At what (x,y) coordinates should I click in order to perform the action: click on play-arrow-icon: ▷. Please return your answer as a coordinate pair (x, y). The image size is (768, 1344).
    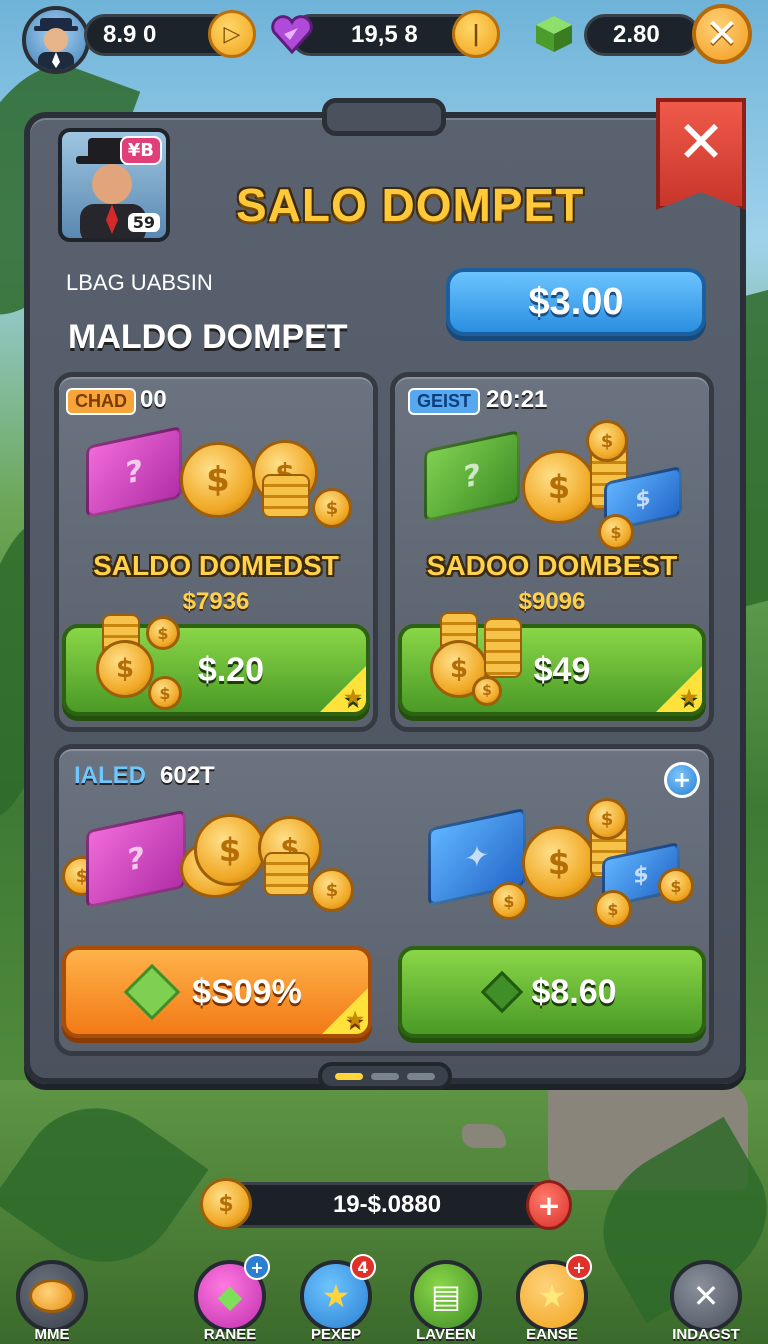
    Looking at the image, I should click on (232, 34).